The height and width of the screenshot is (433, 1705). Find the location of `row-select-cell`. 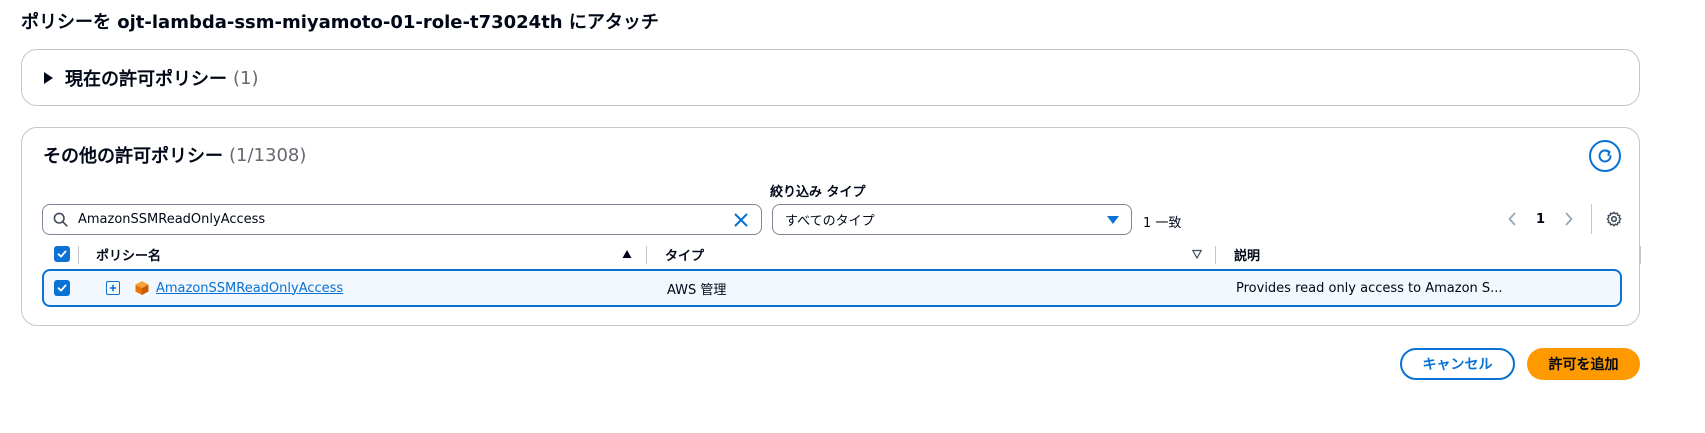

row-select-cell is located at coordinates (62, 288).